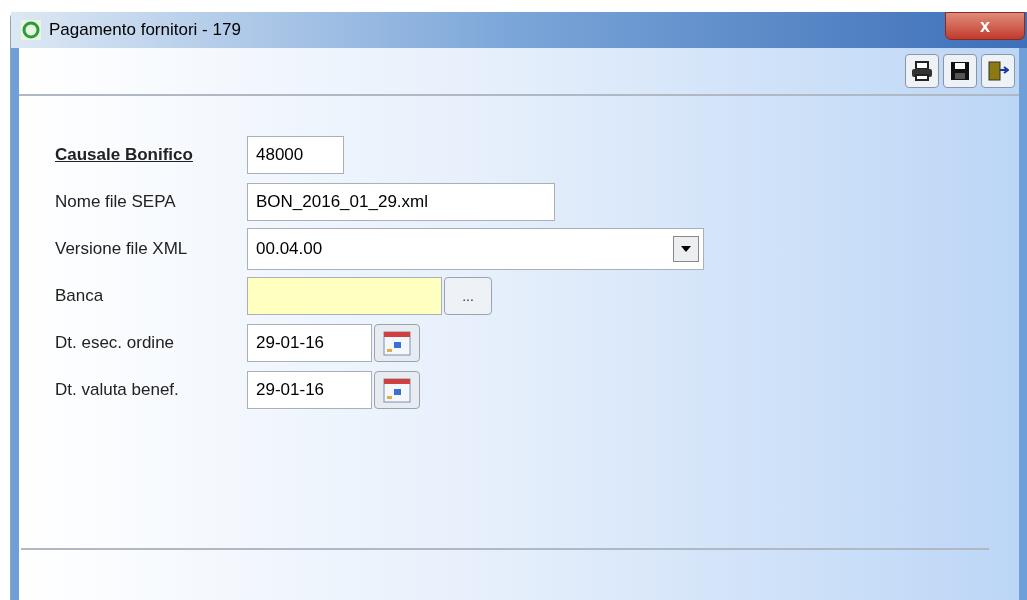 The height and width of the screenshot is (600, 1027). What do you see at coordinates (122, 249) in the screenshot?
I see `field-label: Versione file XML` at bounding box center [122, 249].